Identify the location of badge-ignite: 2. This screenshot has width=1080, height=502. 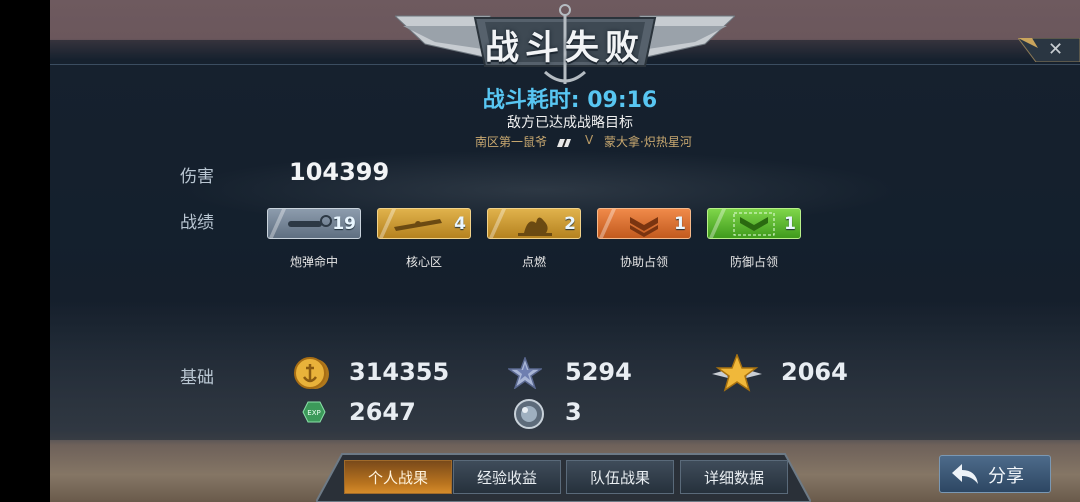
(534, 223).